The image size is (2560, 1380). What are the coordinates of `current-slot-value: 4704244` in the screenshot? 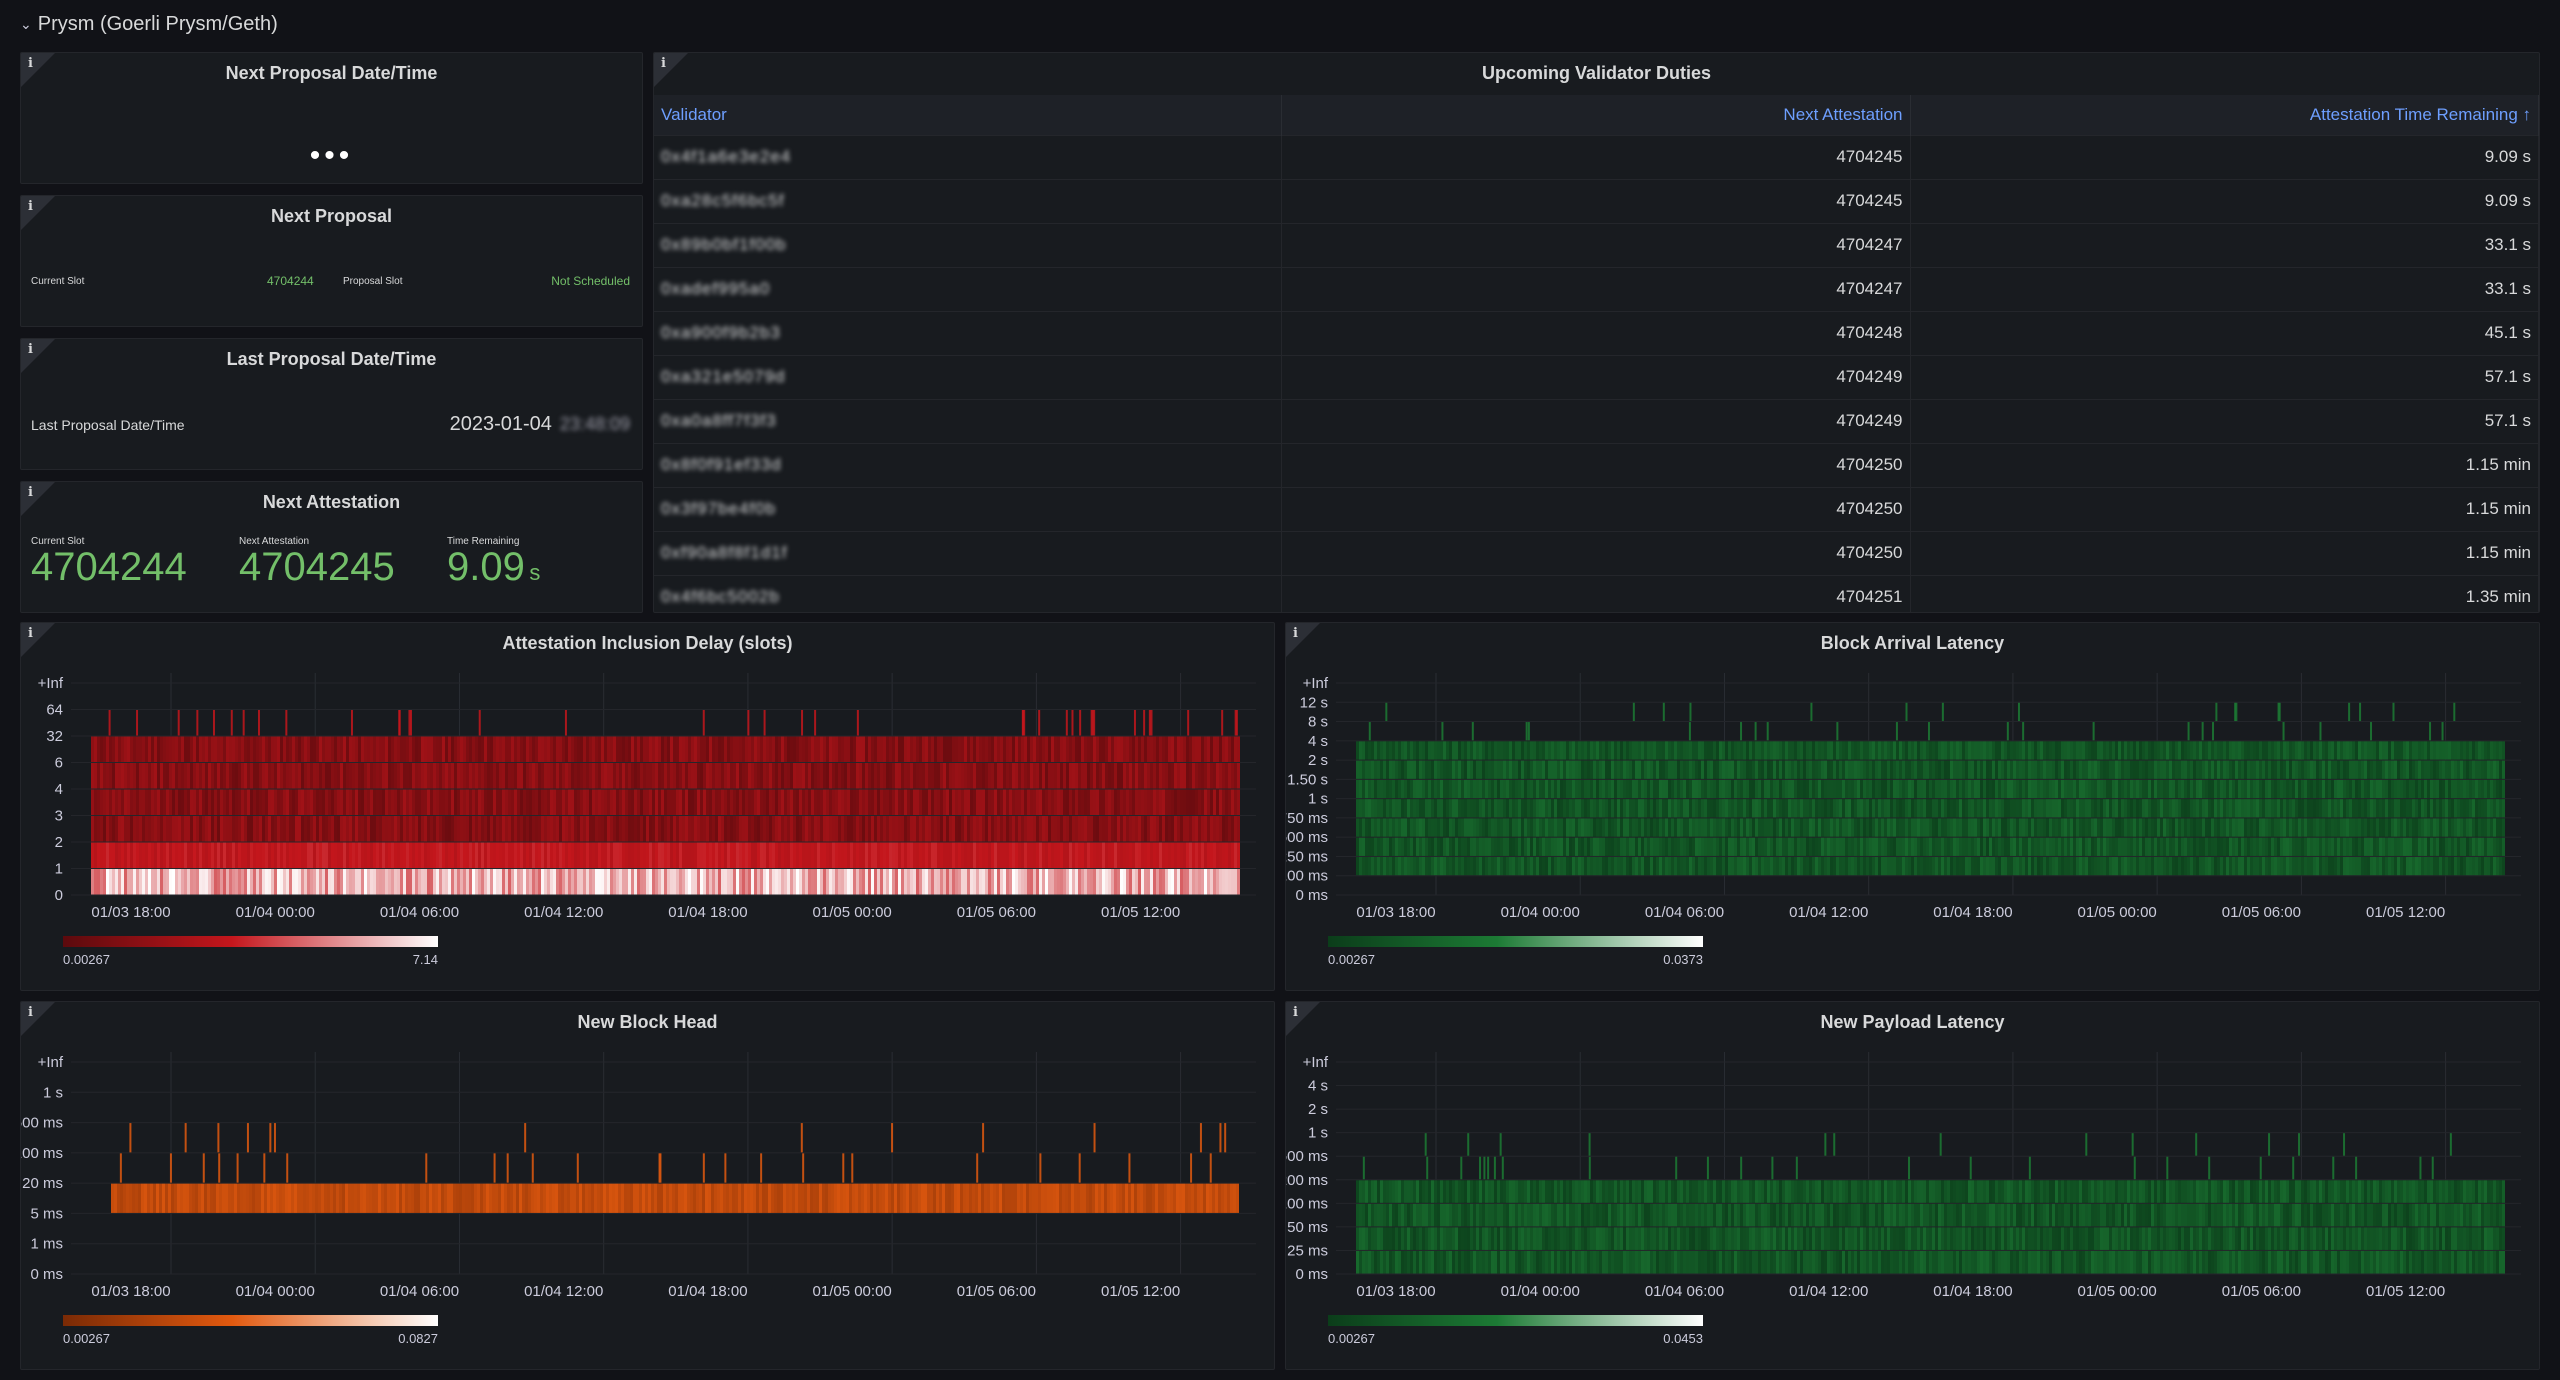 It's located at (109, 567).